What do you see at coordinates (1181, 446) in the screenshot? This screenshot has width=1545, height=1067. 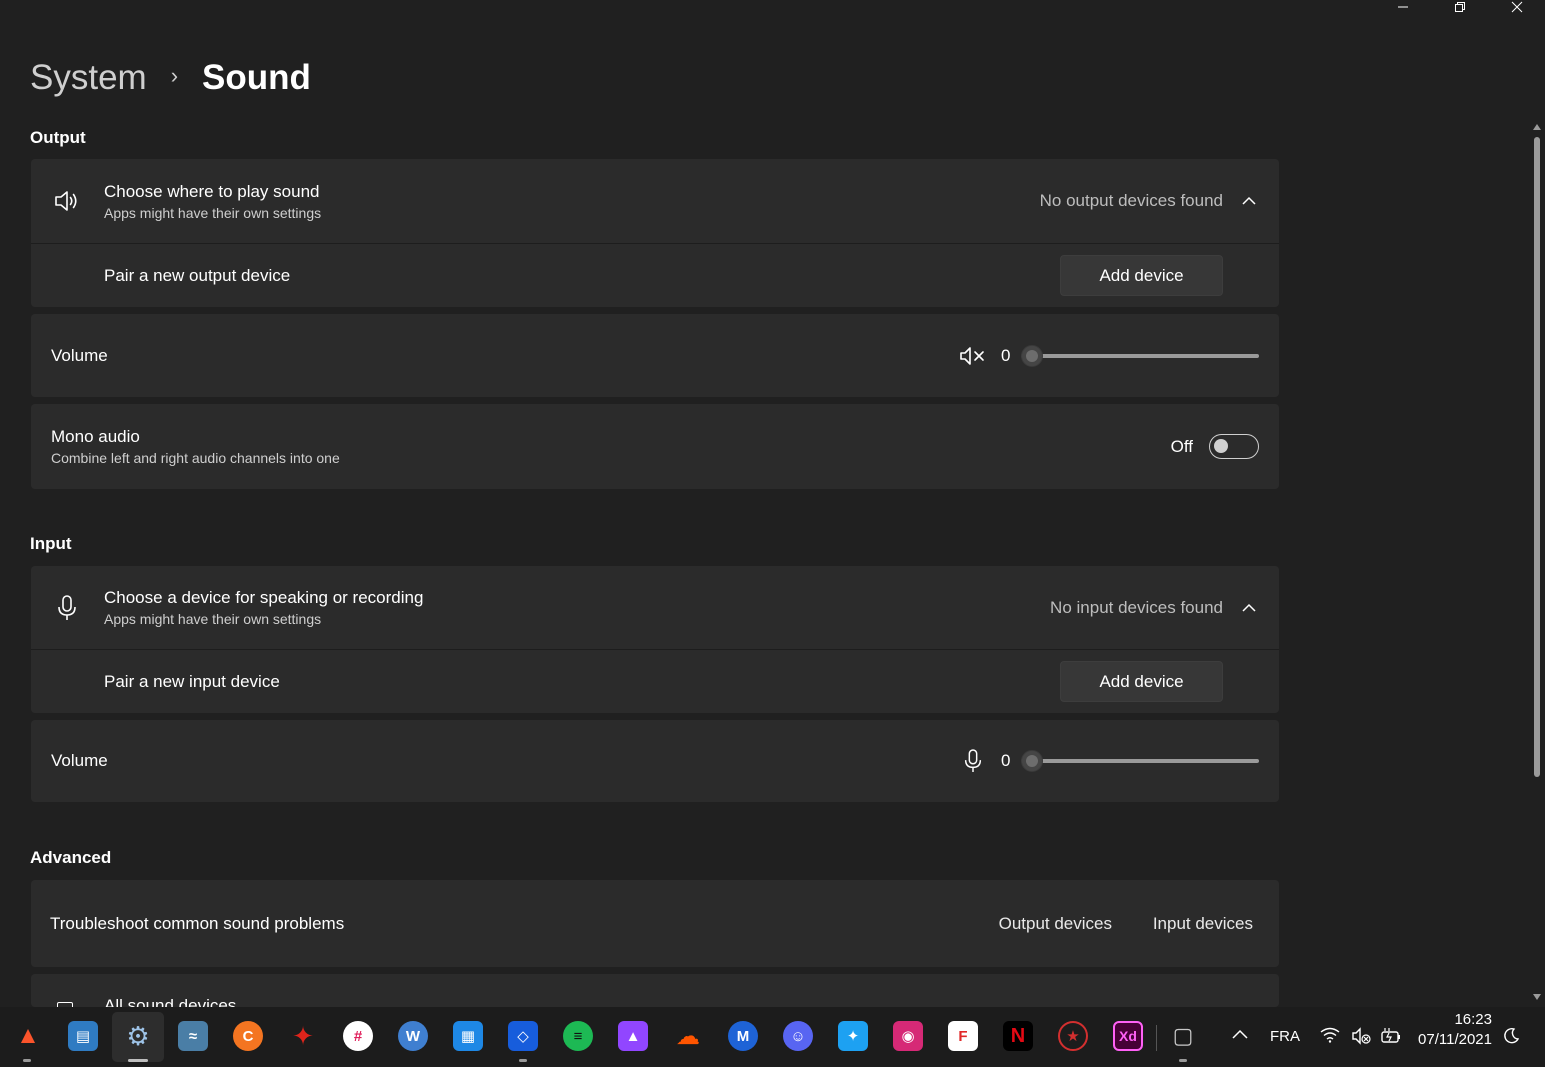 I see `mono-audio-state: Off` at bounding box center [1181, 446].